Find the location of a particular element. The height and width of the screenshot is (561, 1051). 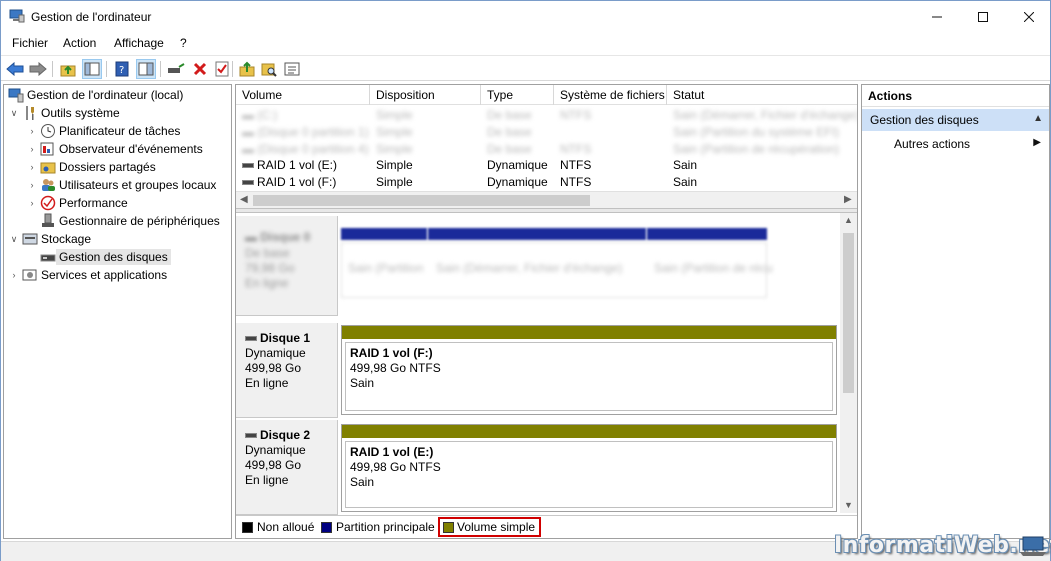

scroll-up-icon: ▲ is located at coordinates (848, 220).